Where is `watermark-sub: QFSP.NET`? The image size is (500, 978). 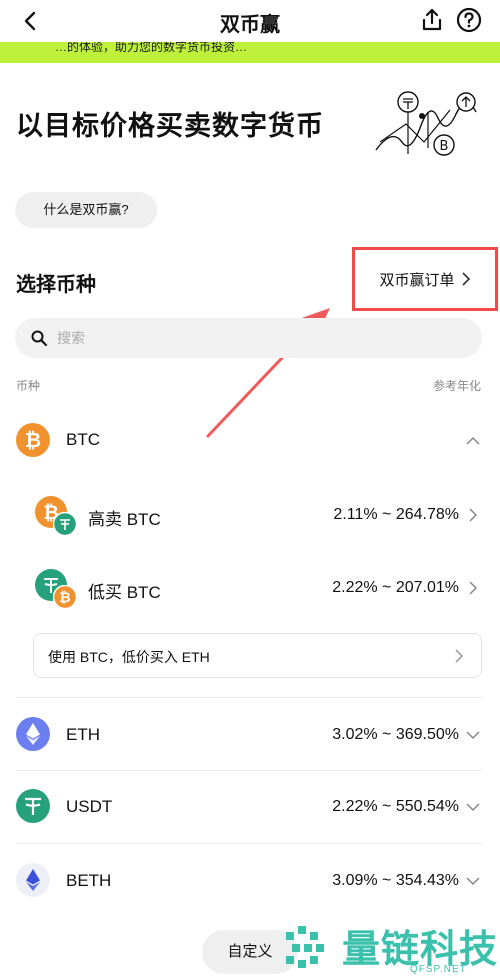
watermark-sub: QFSP.NET is located at coordinates (438, 969).